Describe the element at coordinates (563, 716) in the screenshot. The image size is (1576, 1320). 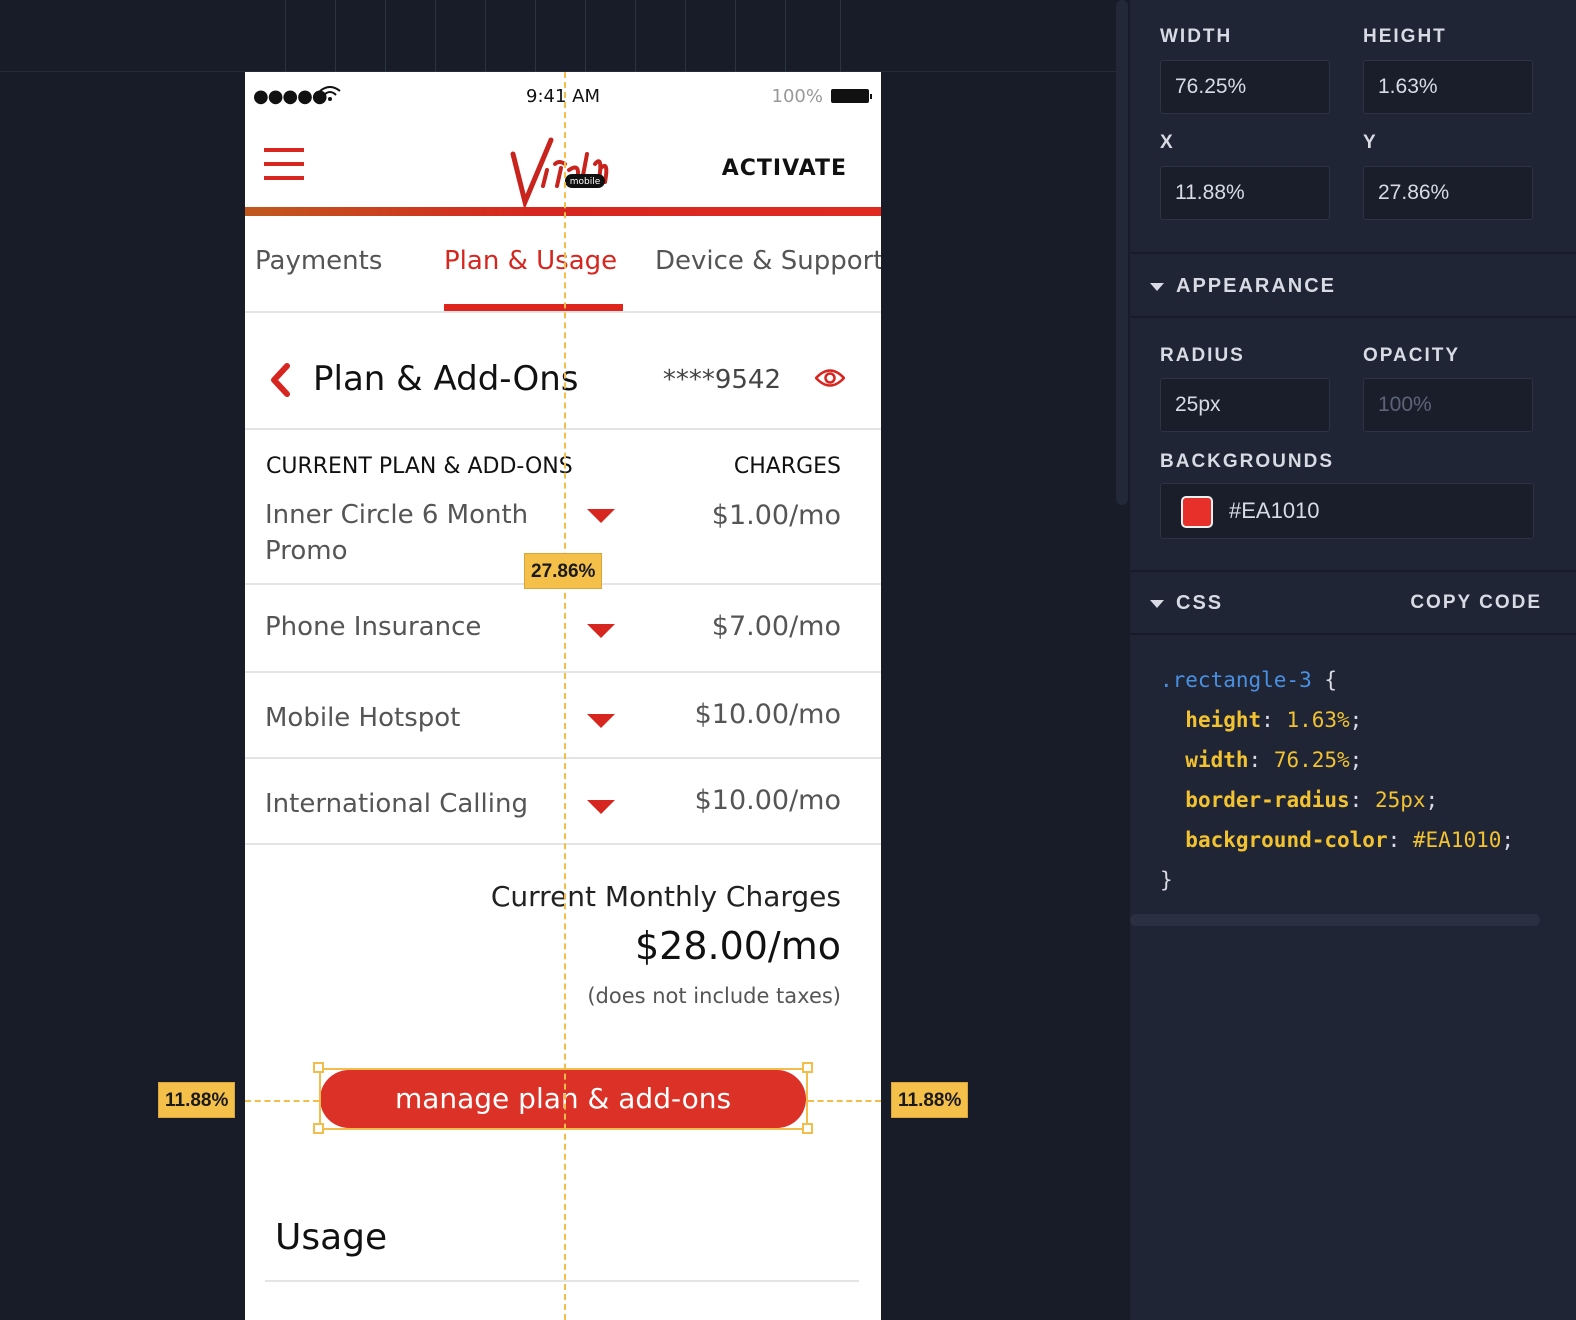
I see `table-row: Mobile Hotspot $10.00/mo` at that location.